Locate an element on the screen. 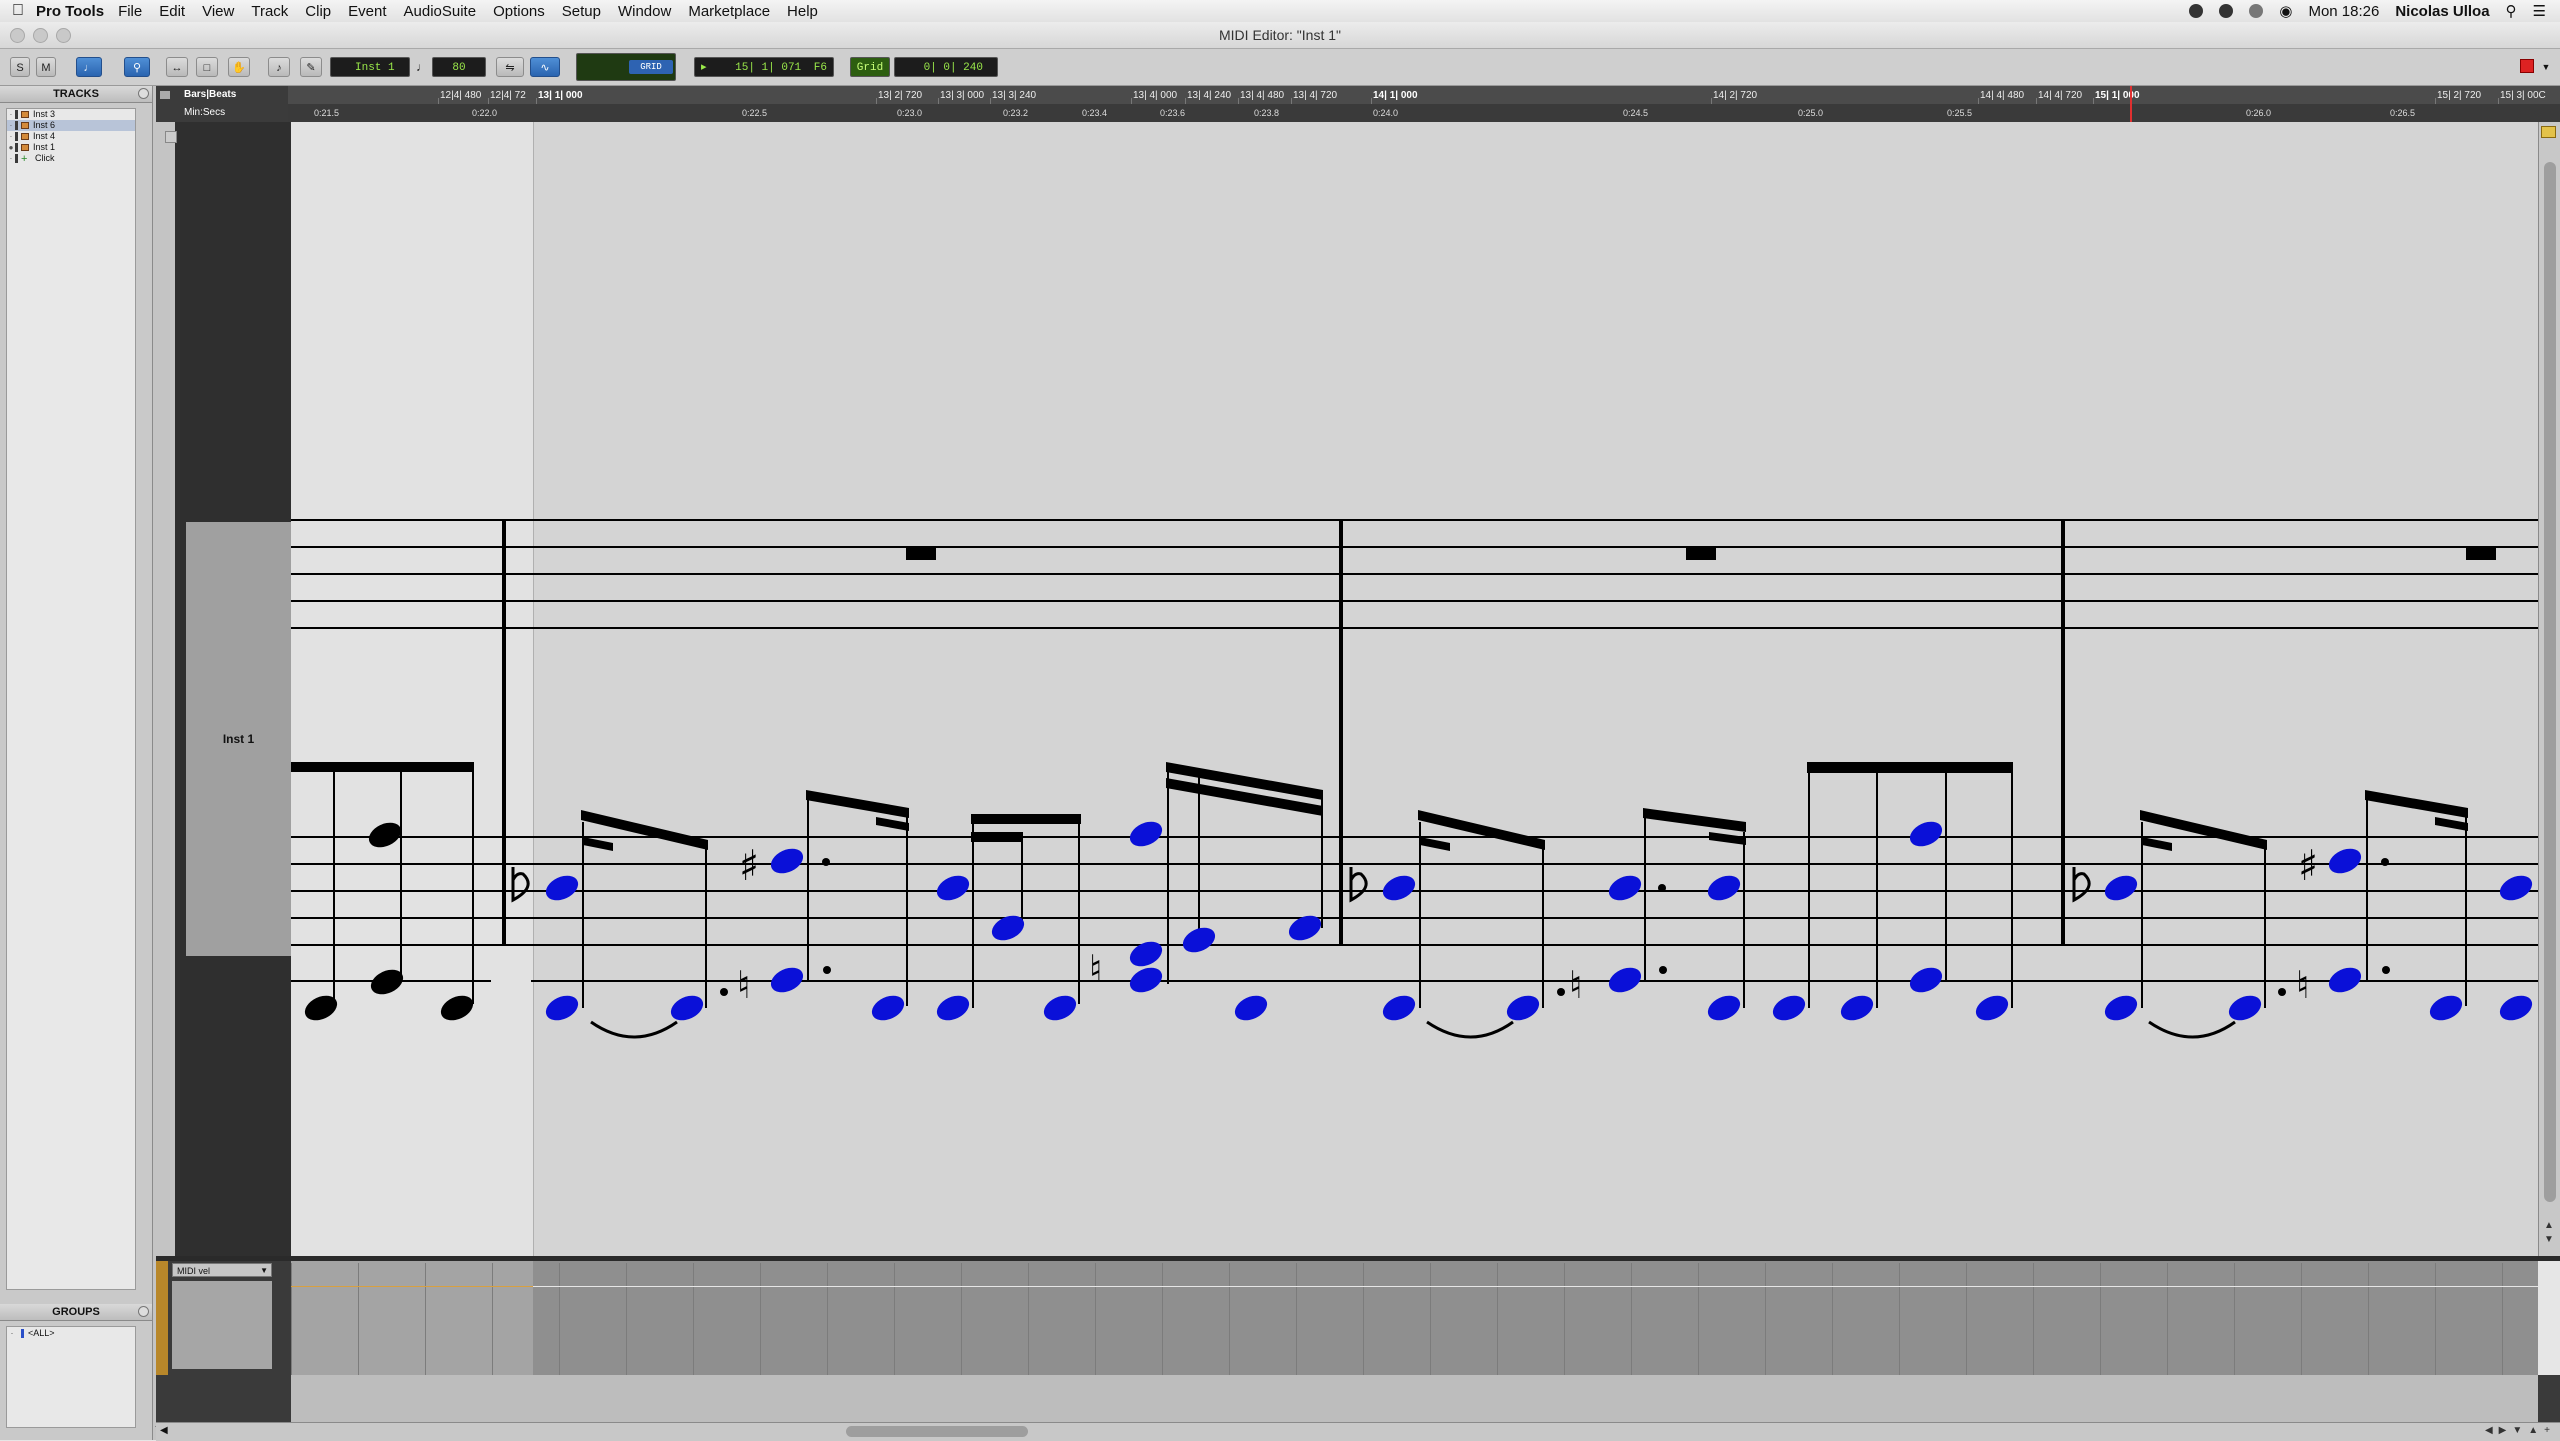 The height and width of the screenshot is (1441, 2560). track-list-item: · Inst 3 is located at coordinates (71, 114).